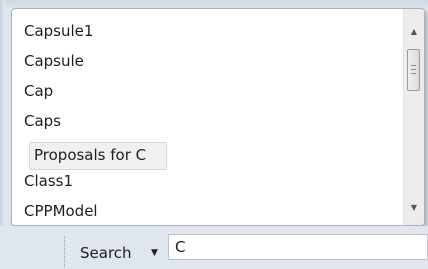 Image resolution: width=428 pixels, height=269 pixels. I want to click on caret-down-icon: ▼, so click(154, 253).